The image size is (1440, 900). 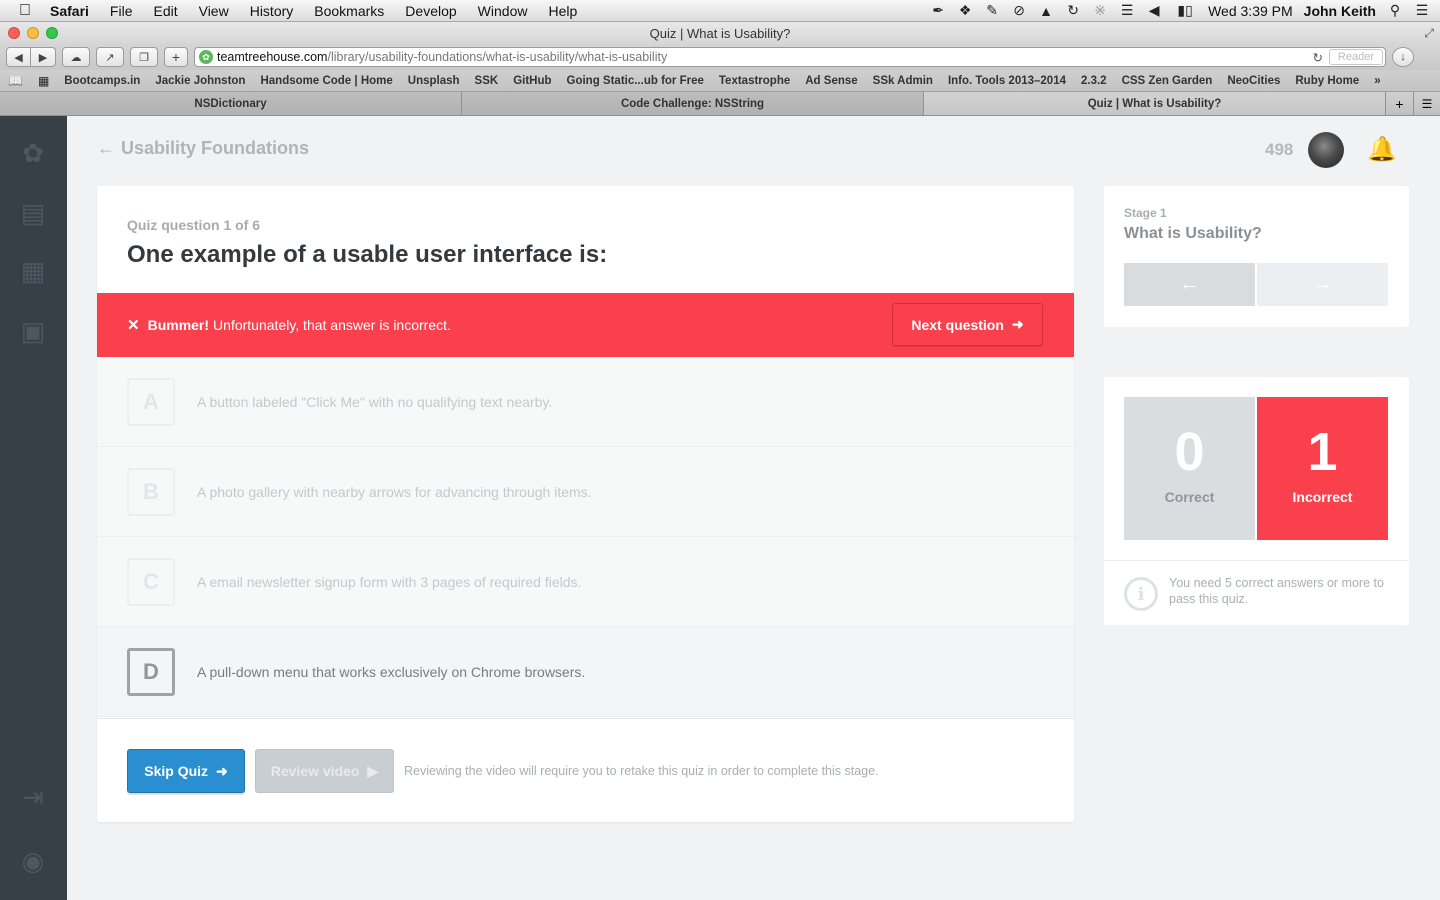 What do you see at coordinates (43, 81) in the screenshot?
I see `top-sites-icon: ▦` at bounding box center [43, 81].